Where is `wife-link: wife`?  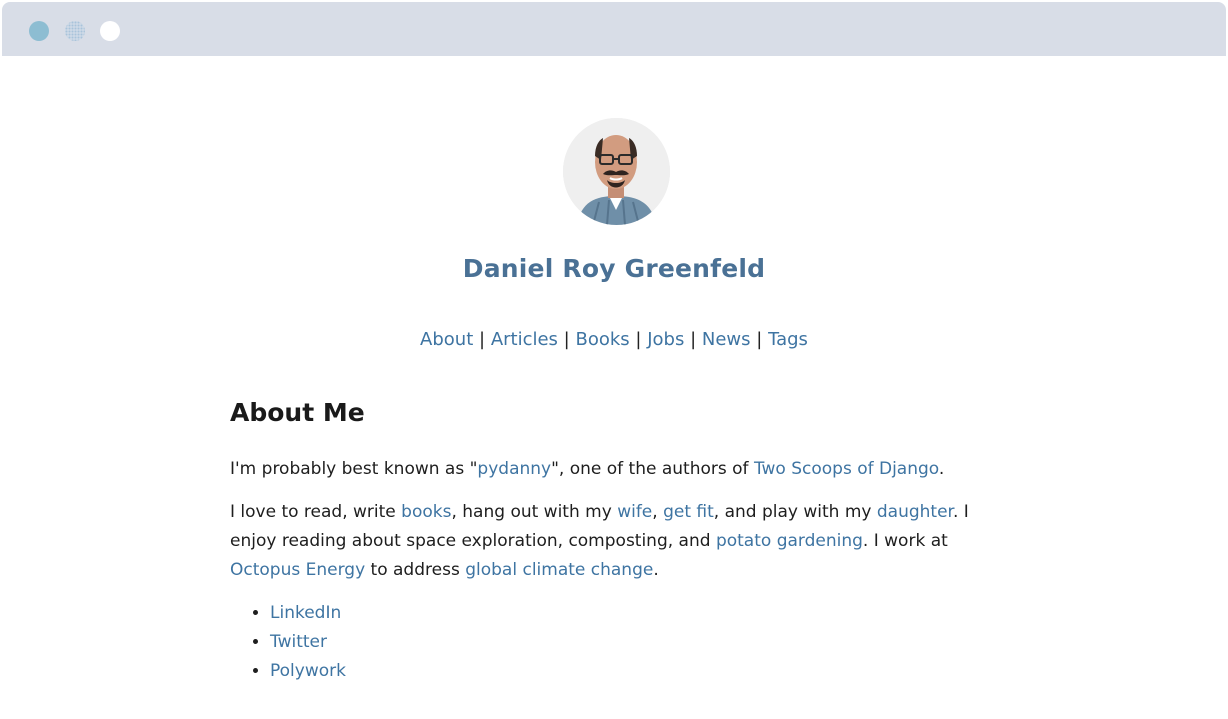
wife-link: wife is located at coordinates (634, 512).